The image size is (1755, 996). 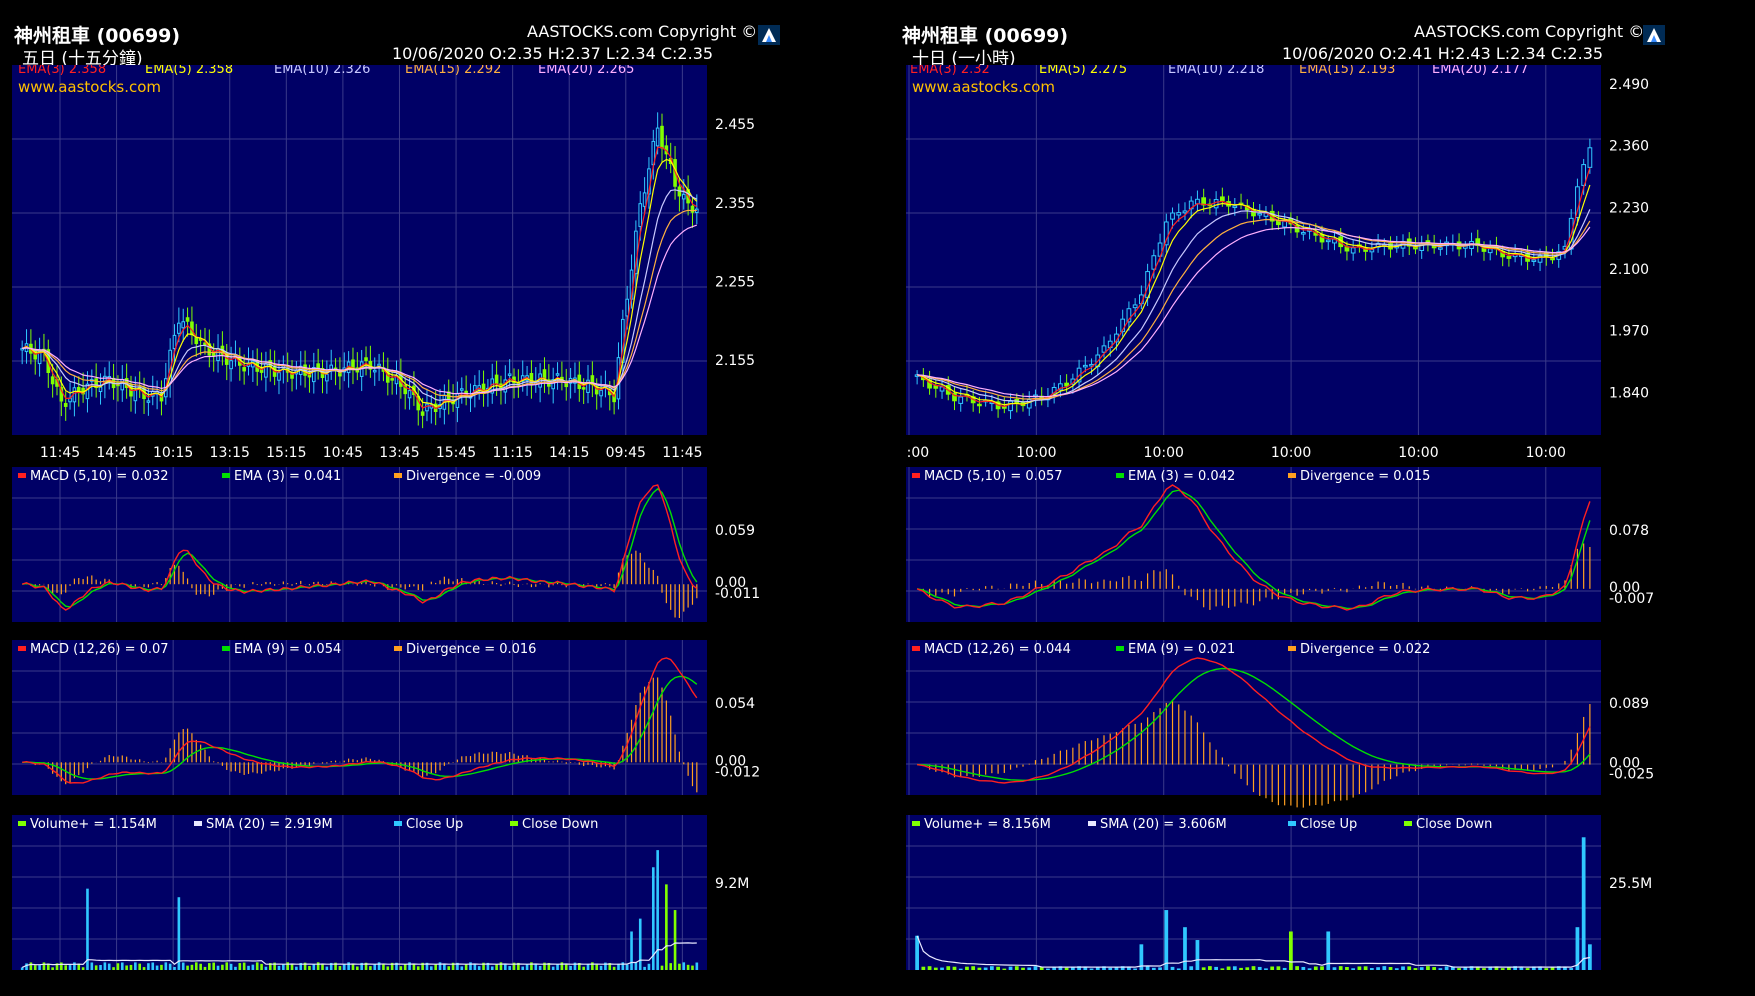 I want to click on volume-legend: Close Down, so click(x=560, y=824).